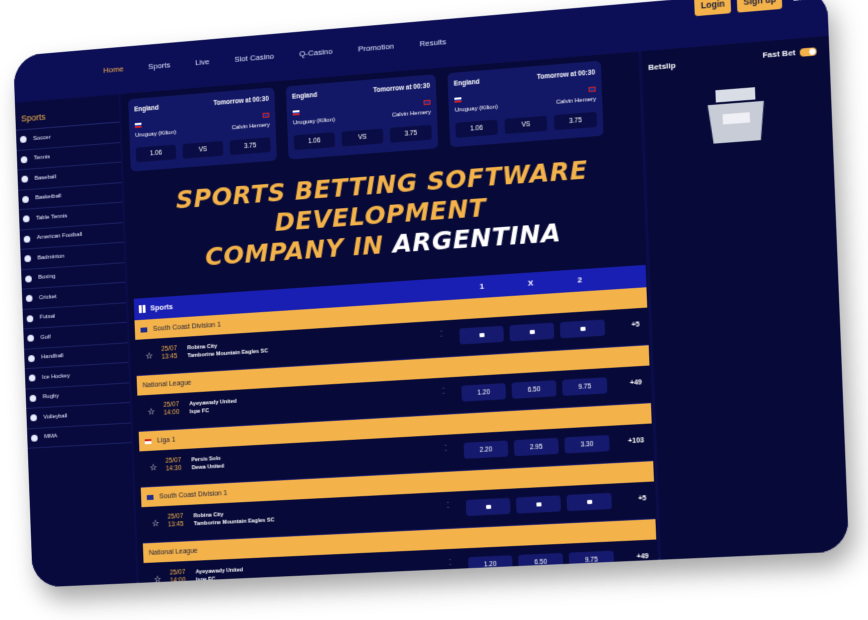 This screenshot has width=868, height=620. What do you see at coordinates (457, 100) in the screenshot?
I see `home-flag-icon` at bounding box center [457, 100].